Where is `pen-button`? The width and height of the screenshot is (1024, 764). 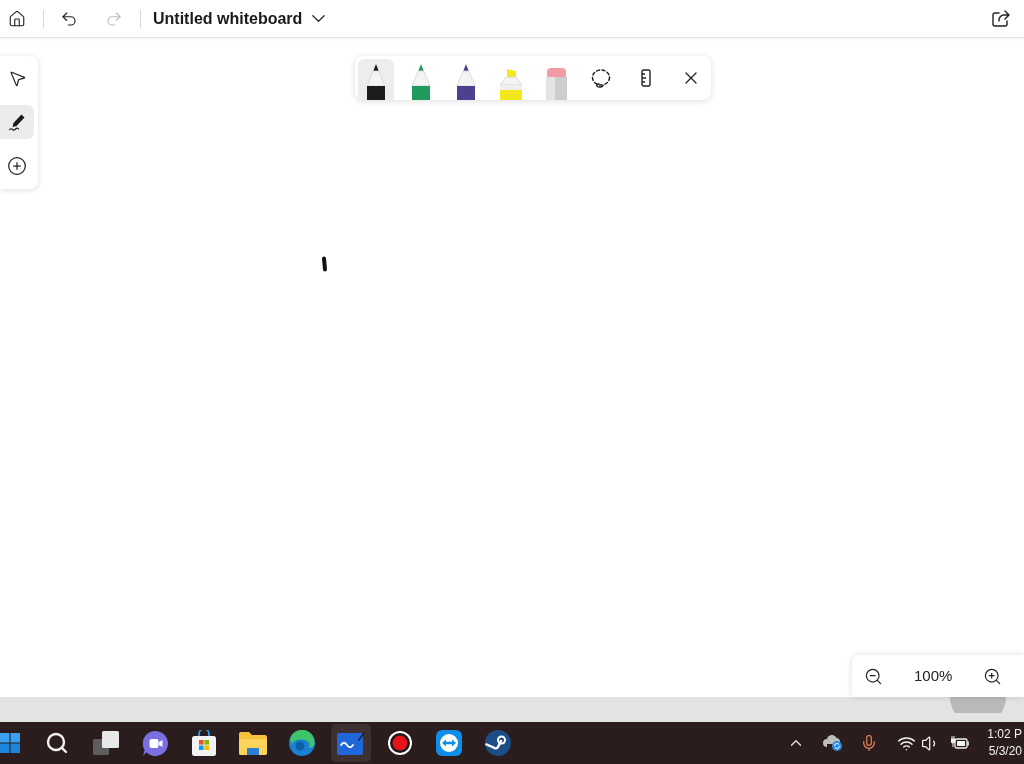 pen-button is located at coordinates (376, 79).